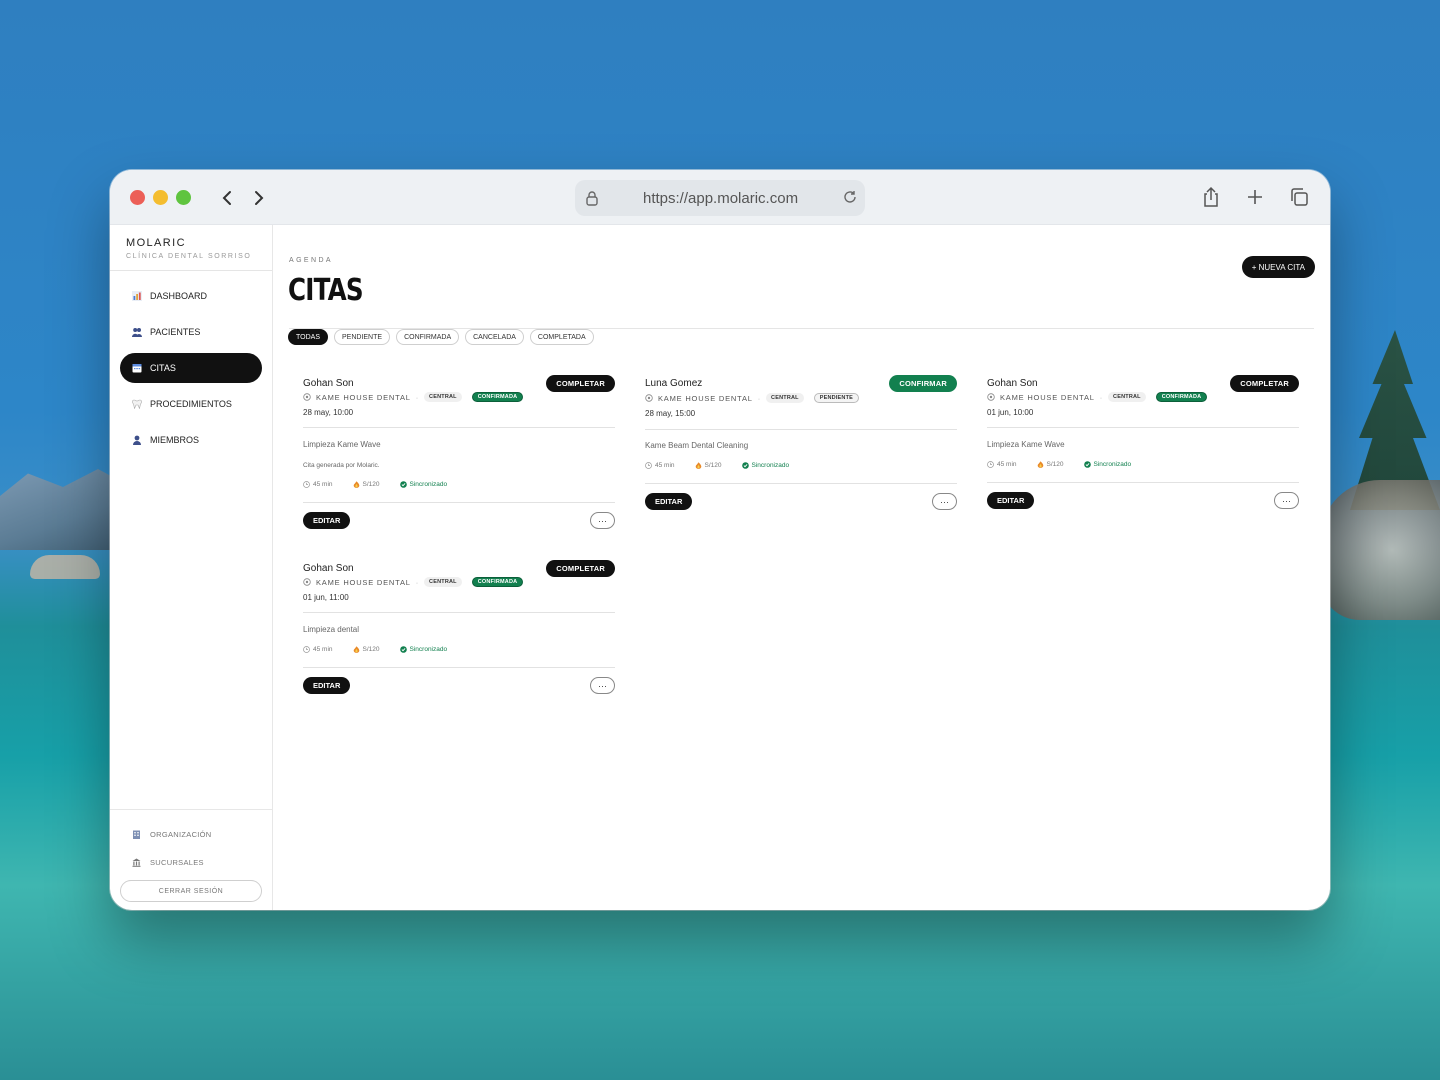 Image resolution: width=1440 pixels, height=1080 pixels. I want to click on sidebar-link-organizacion: ORGANIZACIÓN, so click(191, 834).